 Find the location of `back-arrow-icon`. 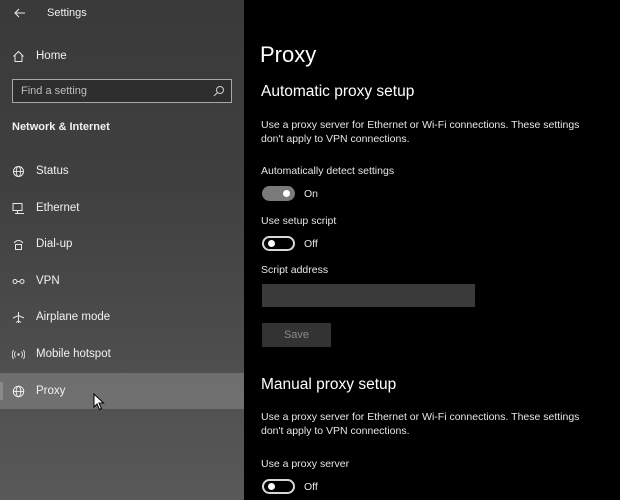

back-arrow-icon is located at coordinates (19, 13).